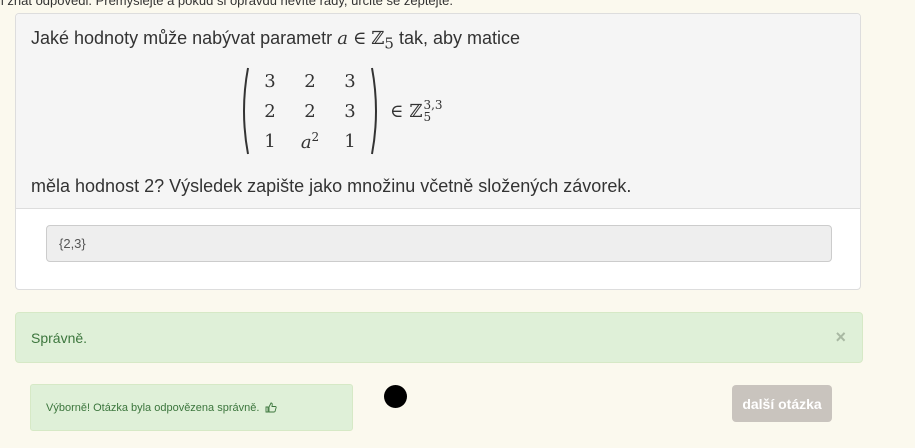 This screenshot has width=915, height=448. What do you see at coordinates (459, 38) in the screenshot?
I see `question-intro-tail: tak, aby matice` at bounding box center [459, 38].